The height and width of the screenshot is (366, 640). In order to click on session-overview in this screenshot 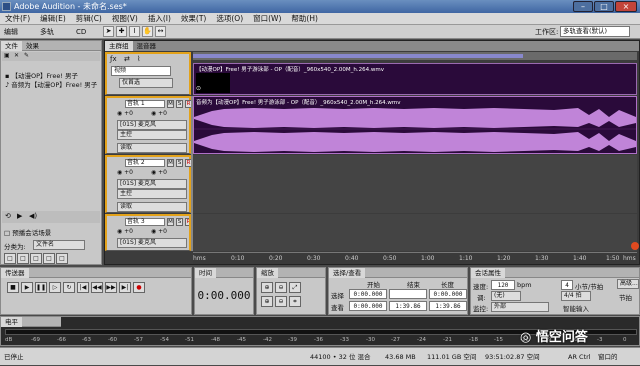, I will do `click(415, 56)`.